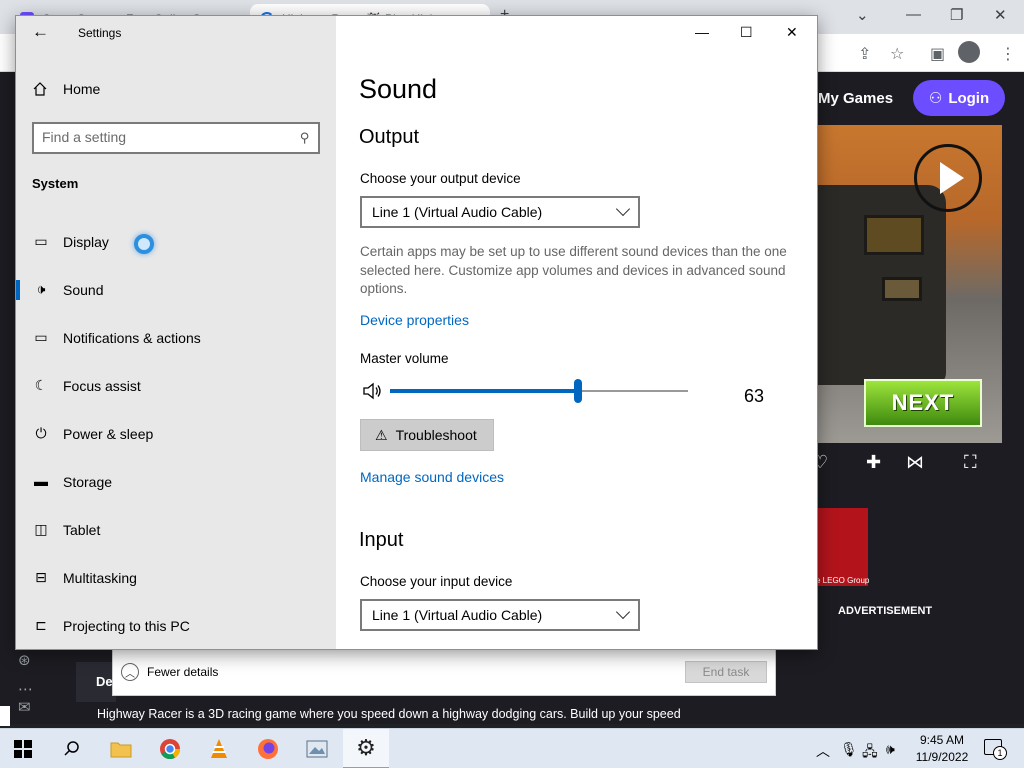  Describe the element at coordinates (96, 682) in the screenshot. I see `details-tab: De` at that location.